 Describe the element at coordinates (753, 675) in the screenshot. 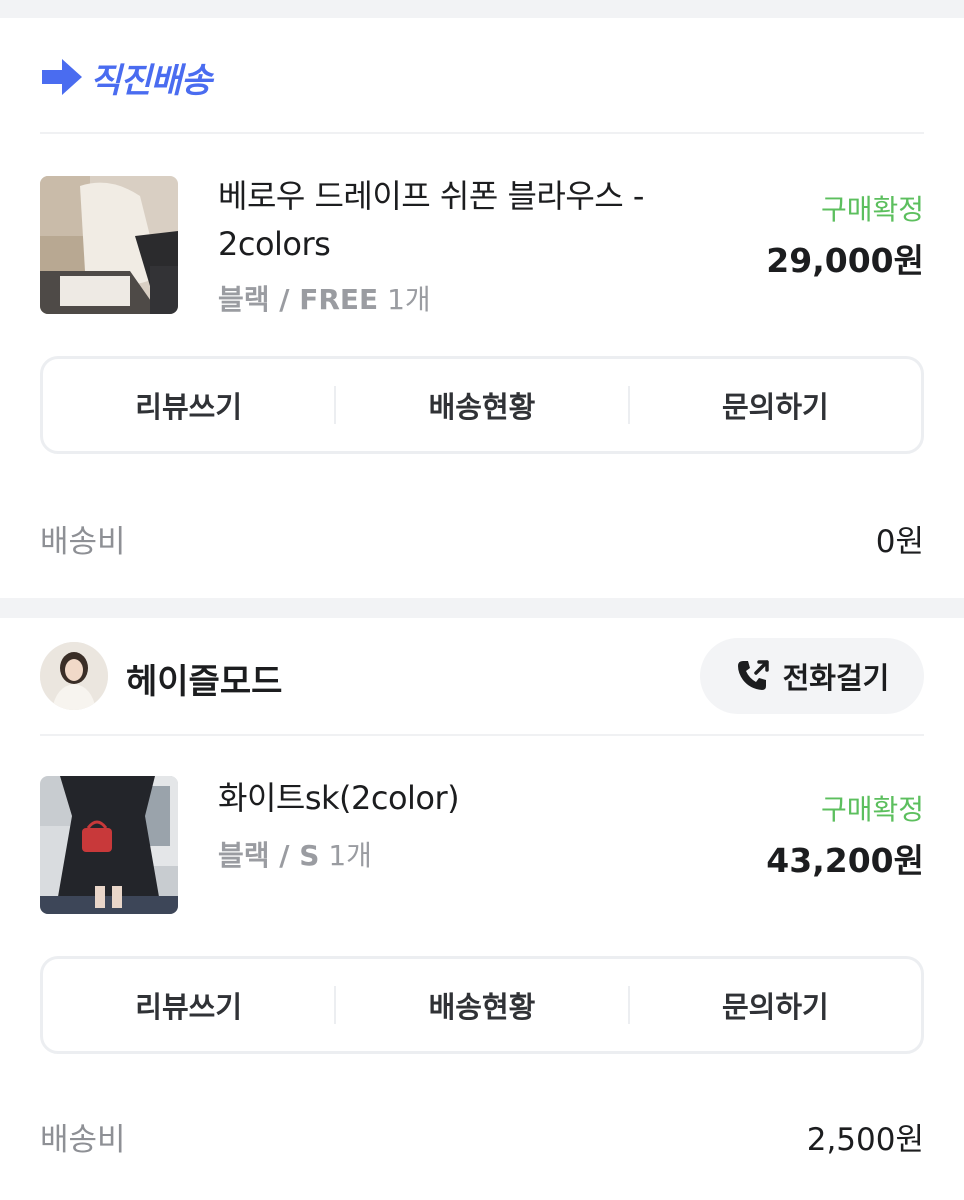

I see `phone-call-icon` at that location.